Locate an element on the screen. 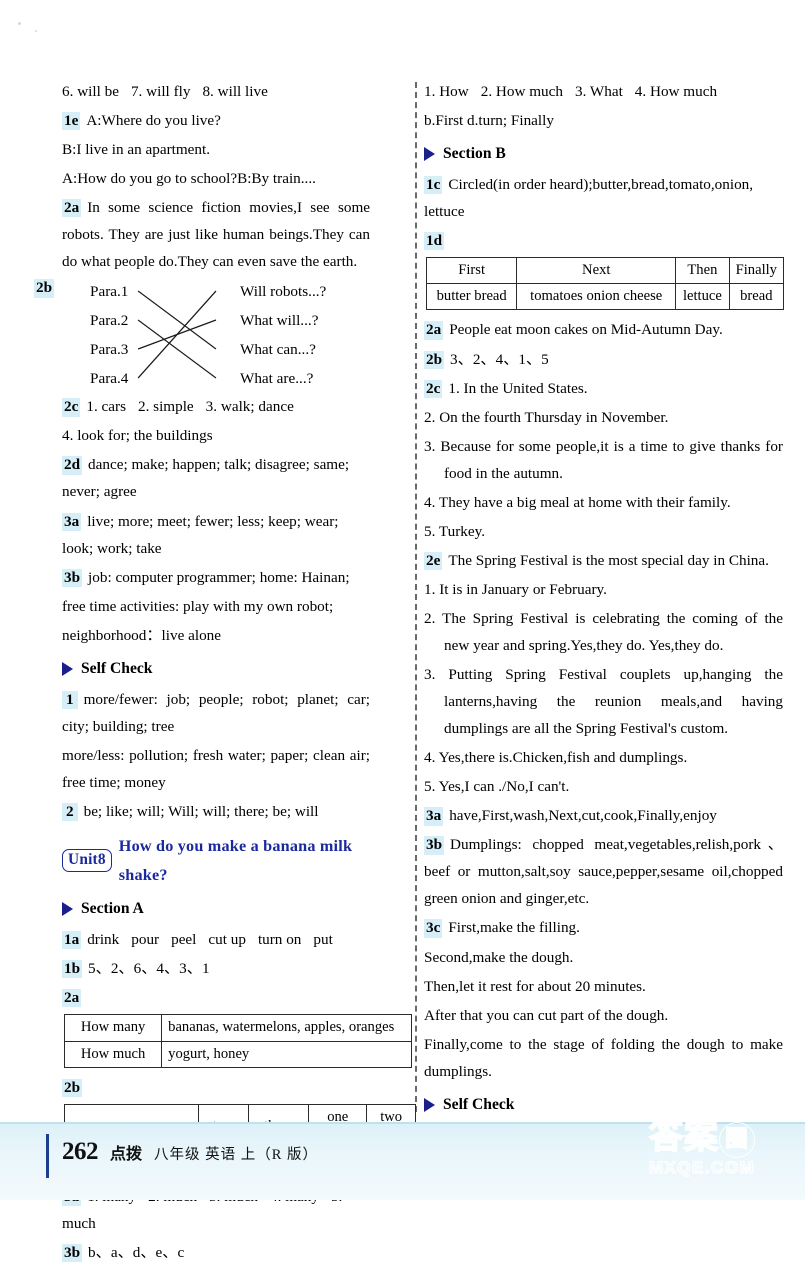 This screenshot has height=1266, width=805. answer-line: B:I live in an apartment. is located at coordinates (136, 150).